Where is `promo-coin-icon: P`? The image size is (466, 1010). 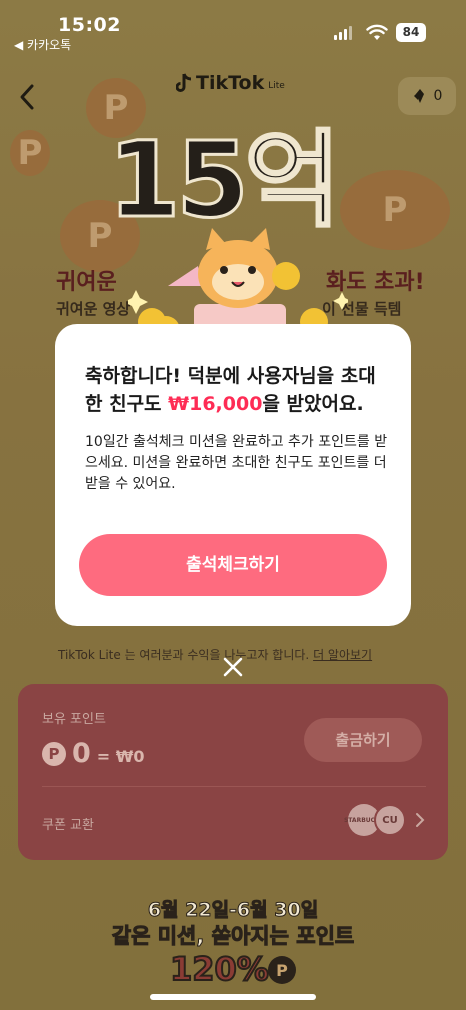 promo-coin-icon: P is located at coordinates (282, 970).